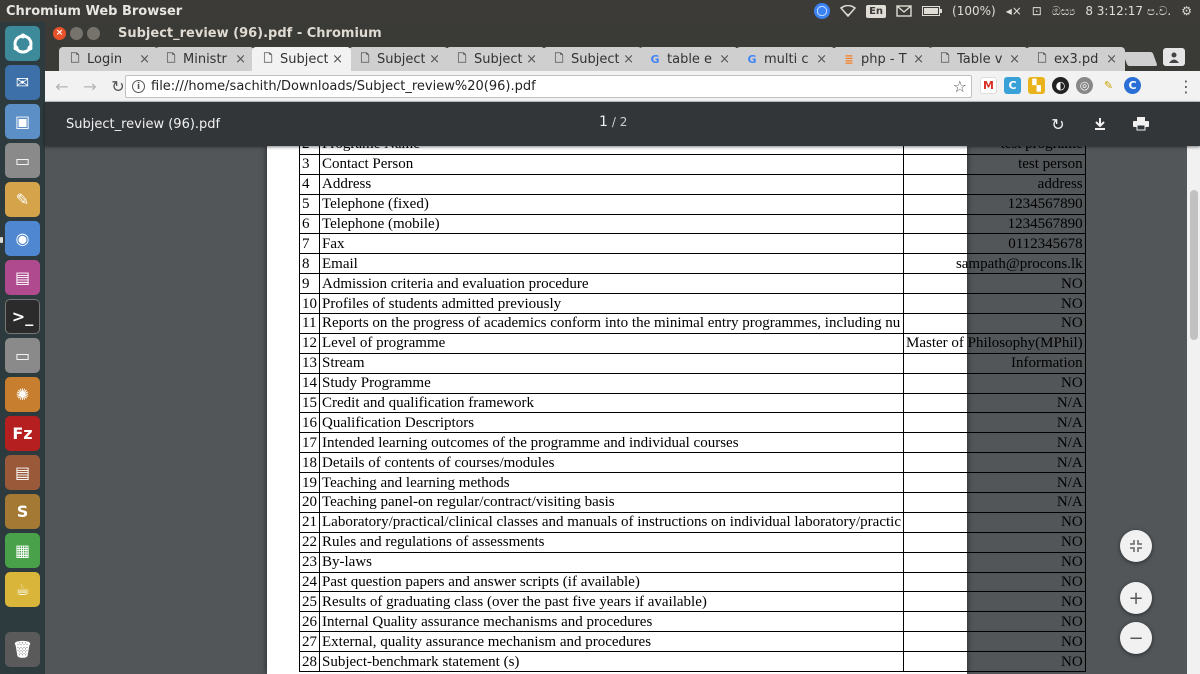 This screenshot has height=674, width=1200. Describe the element at coordinates (611, 483) in the screenshot. I see `row-label: Teaching and learning methods` at that location.